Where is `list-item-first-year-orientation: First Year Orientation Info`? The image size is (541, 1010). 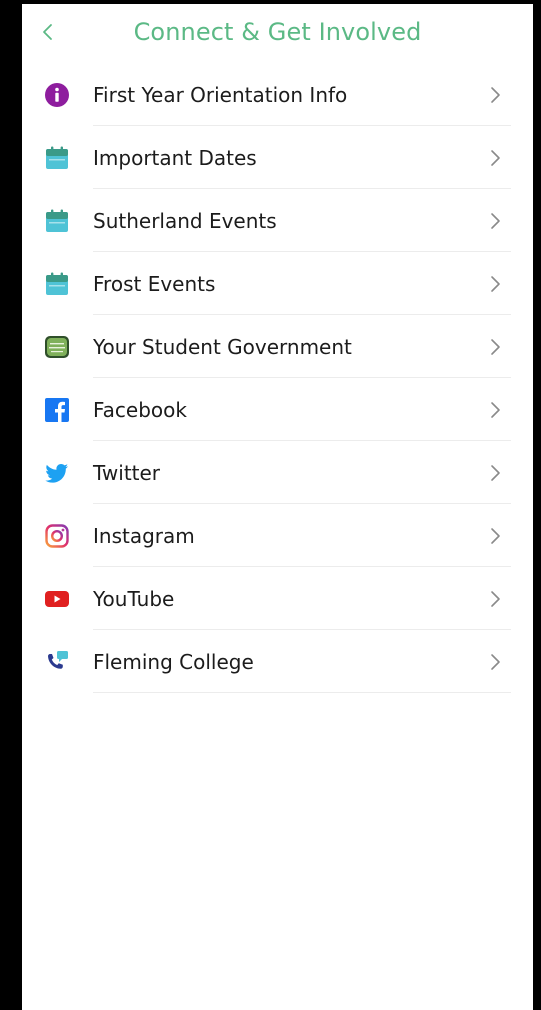
list-item-first-year-orientation: First Year Orientation Info is located at coordinates (277, 94).